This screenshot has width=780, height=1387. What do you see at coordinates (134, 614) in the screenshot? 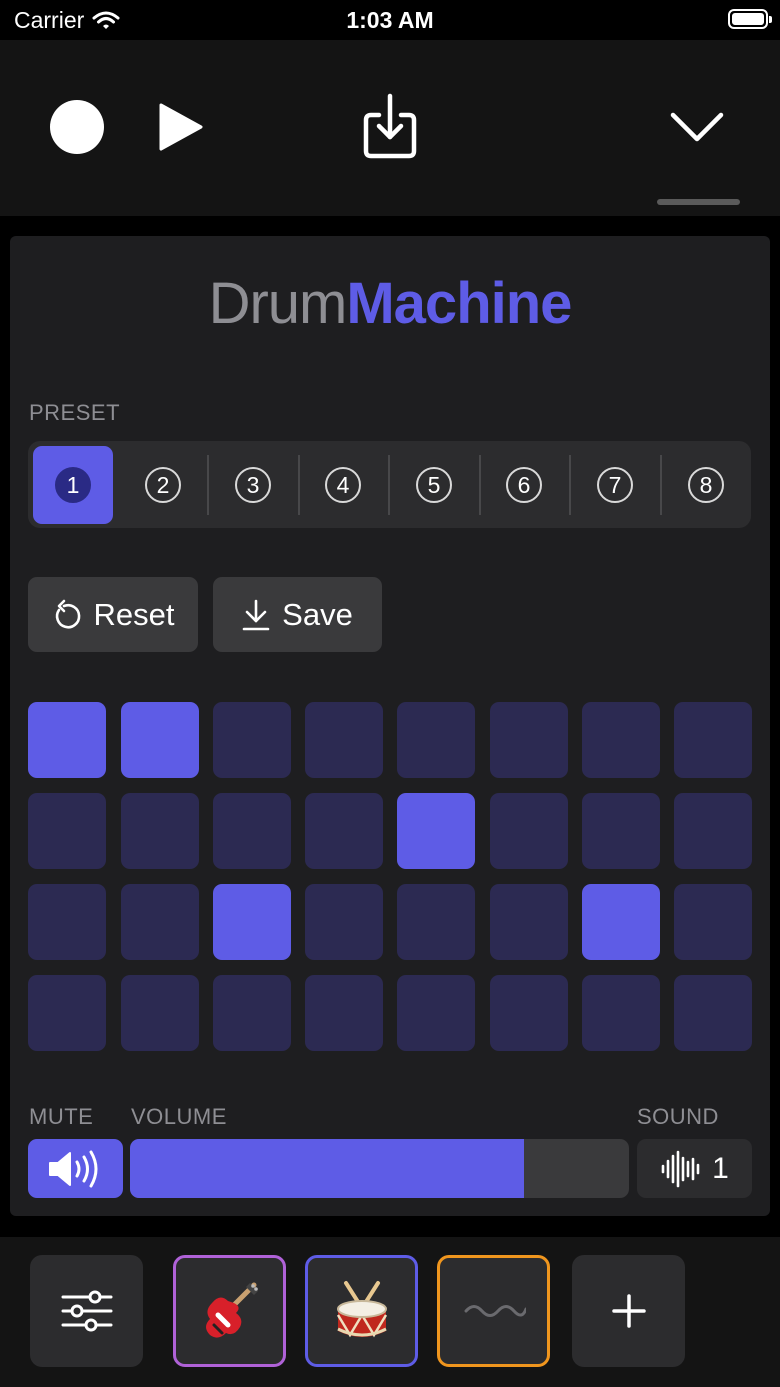
I see `reset-label: Reset` at bounding box center [134, 614].